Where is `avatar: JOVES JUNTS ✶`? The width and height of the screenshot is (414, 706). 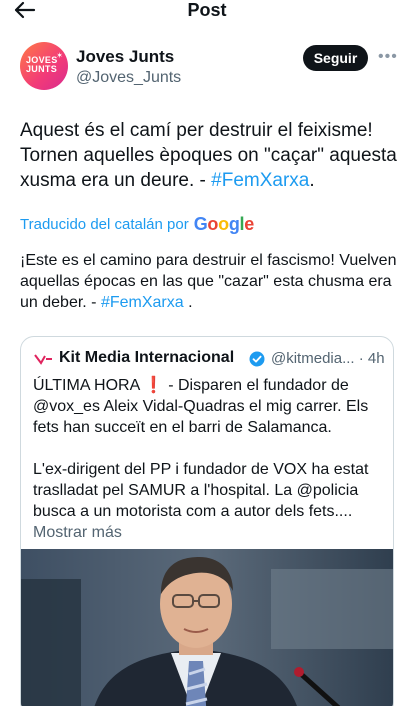
avatar: JOVES JUNTS ✶ is located at coordinates (44, 66).